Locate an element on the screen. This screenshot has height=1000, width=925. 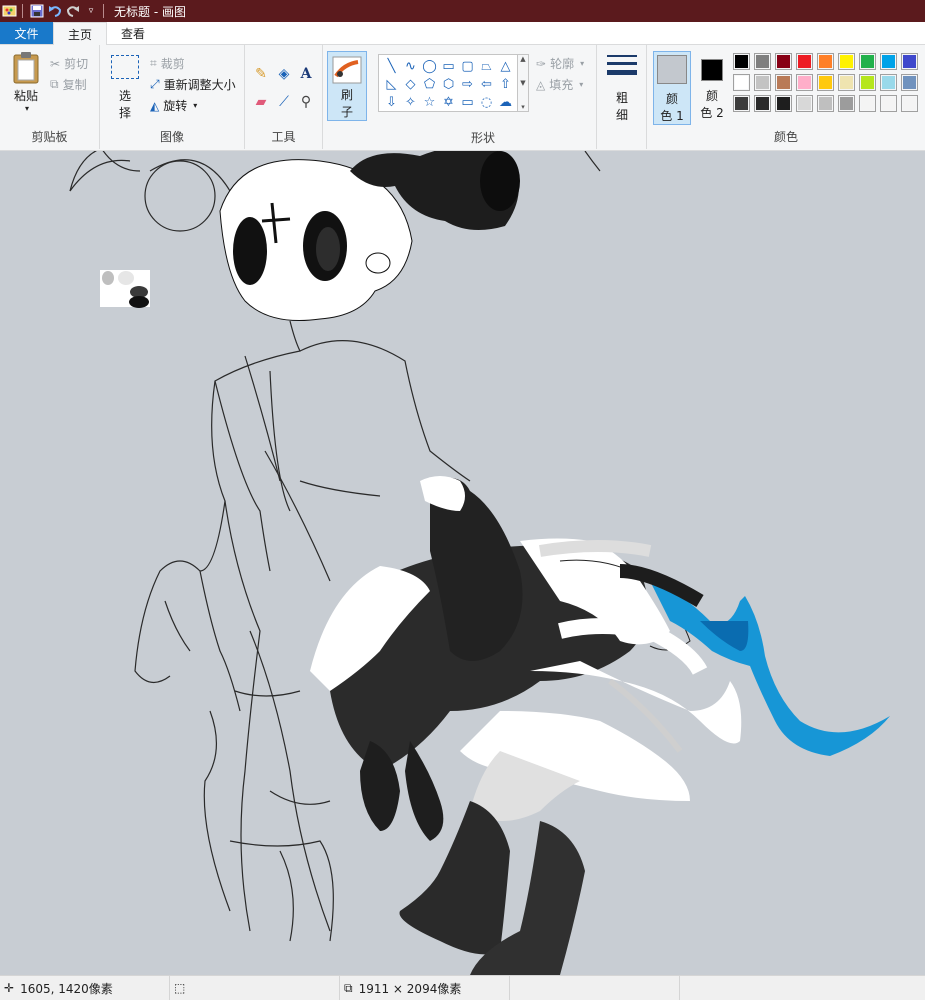
left-arrow-shape-icon: ⇦ is located at coordinates (486, 84).